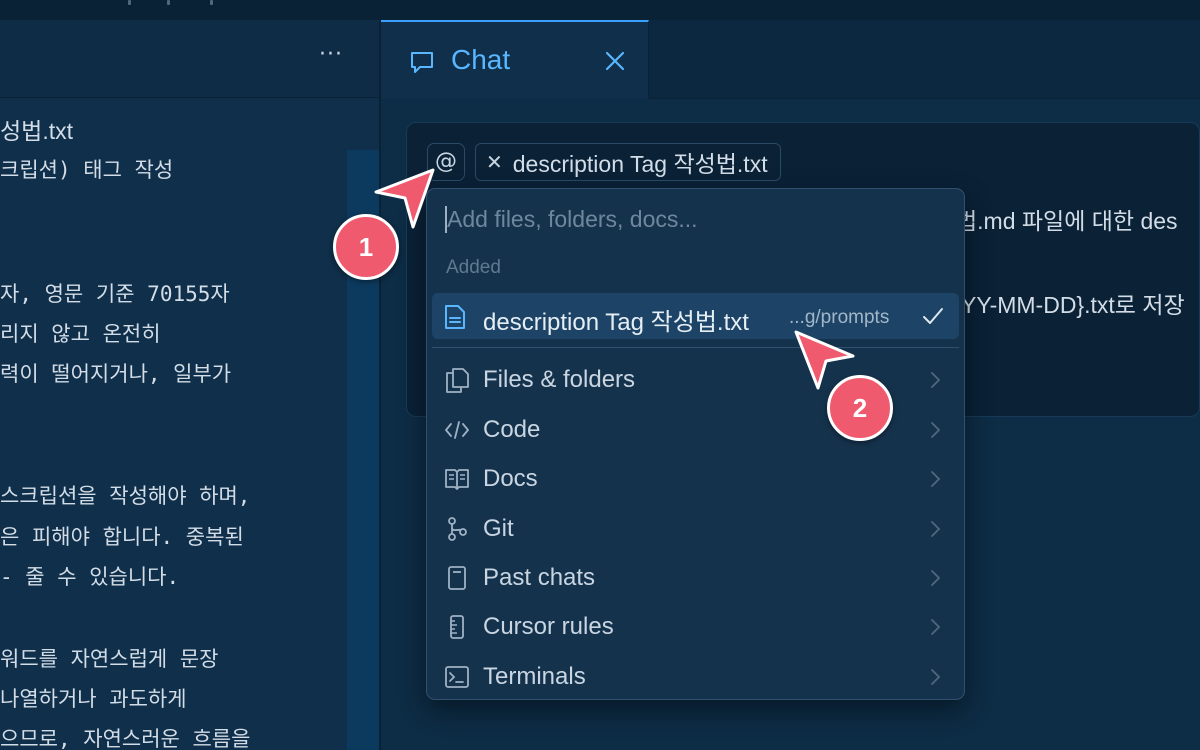 This screenshot has width=1200, height=750. What do you see at coordinates (695, 529) in the screenshot?
I see `menu-item-git: Git` at bounding box center [695, 529].